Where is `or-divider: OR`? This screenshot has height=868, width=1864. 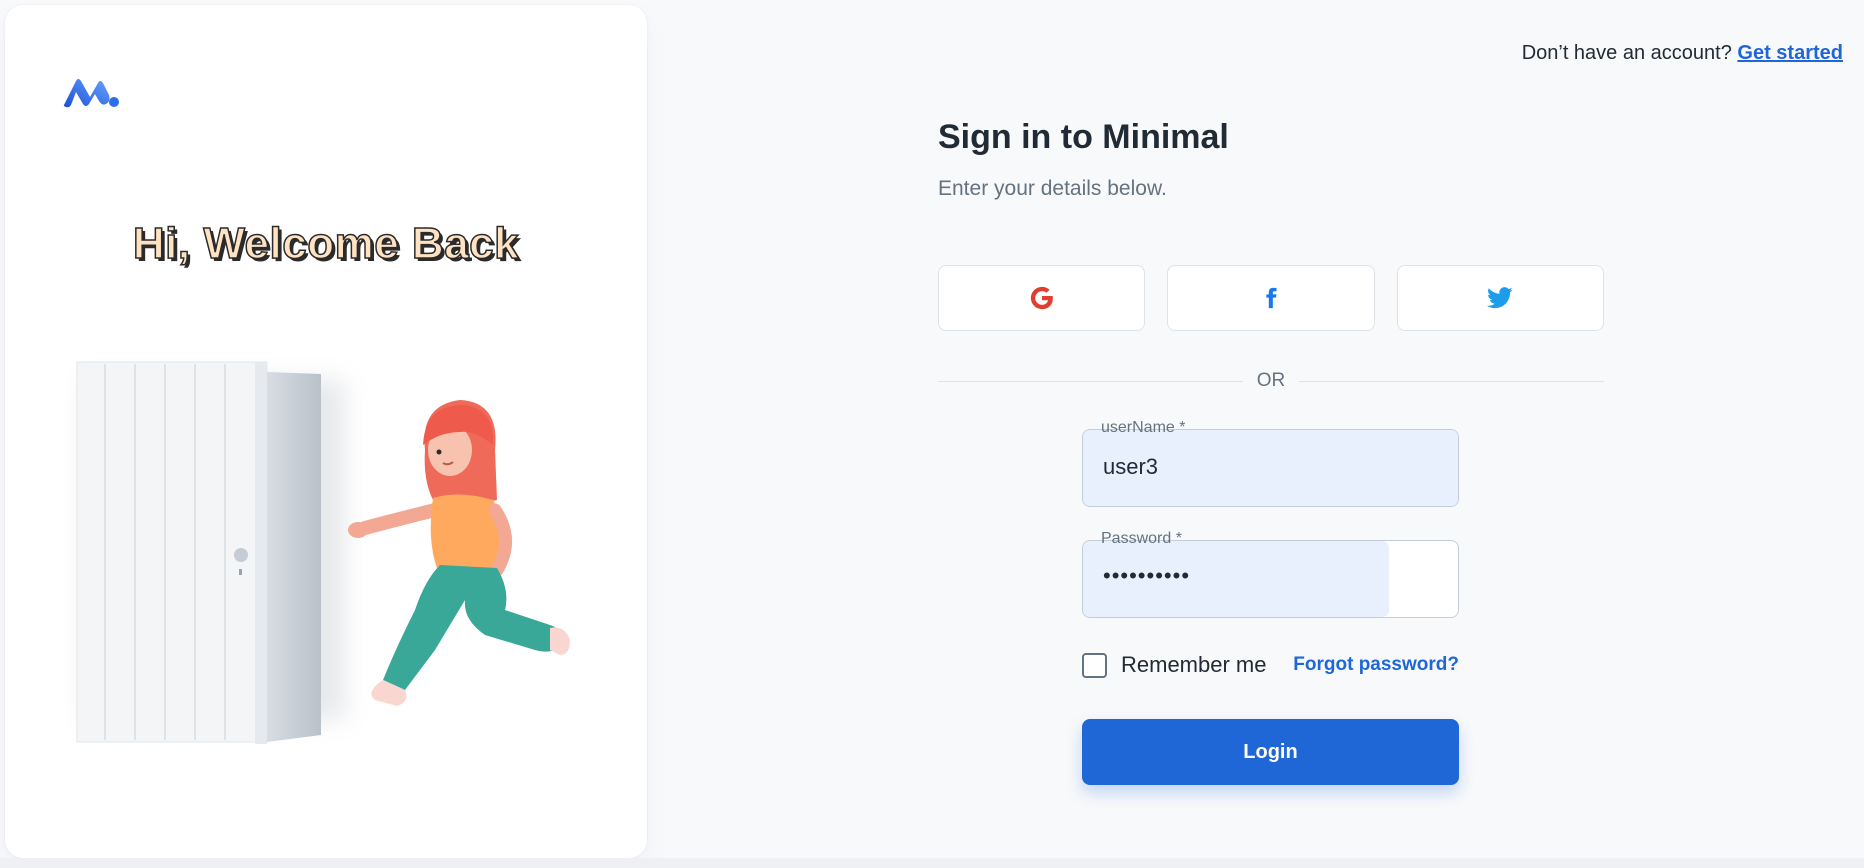
or-divider: OR is located at coordinates (1271, 381).